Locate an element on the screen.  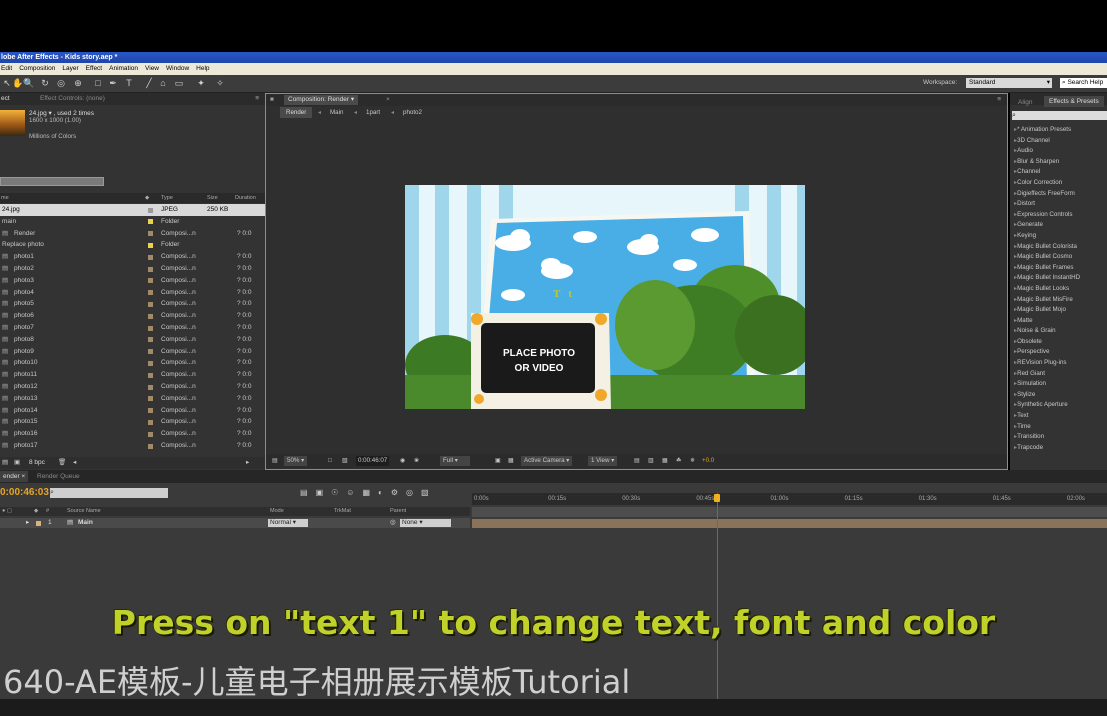
tab-effects-presets: Effects & Presets is located at coordinates (1074, 101).